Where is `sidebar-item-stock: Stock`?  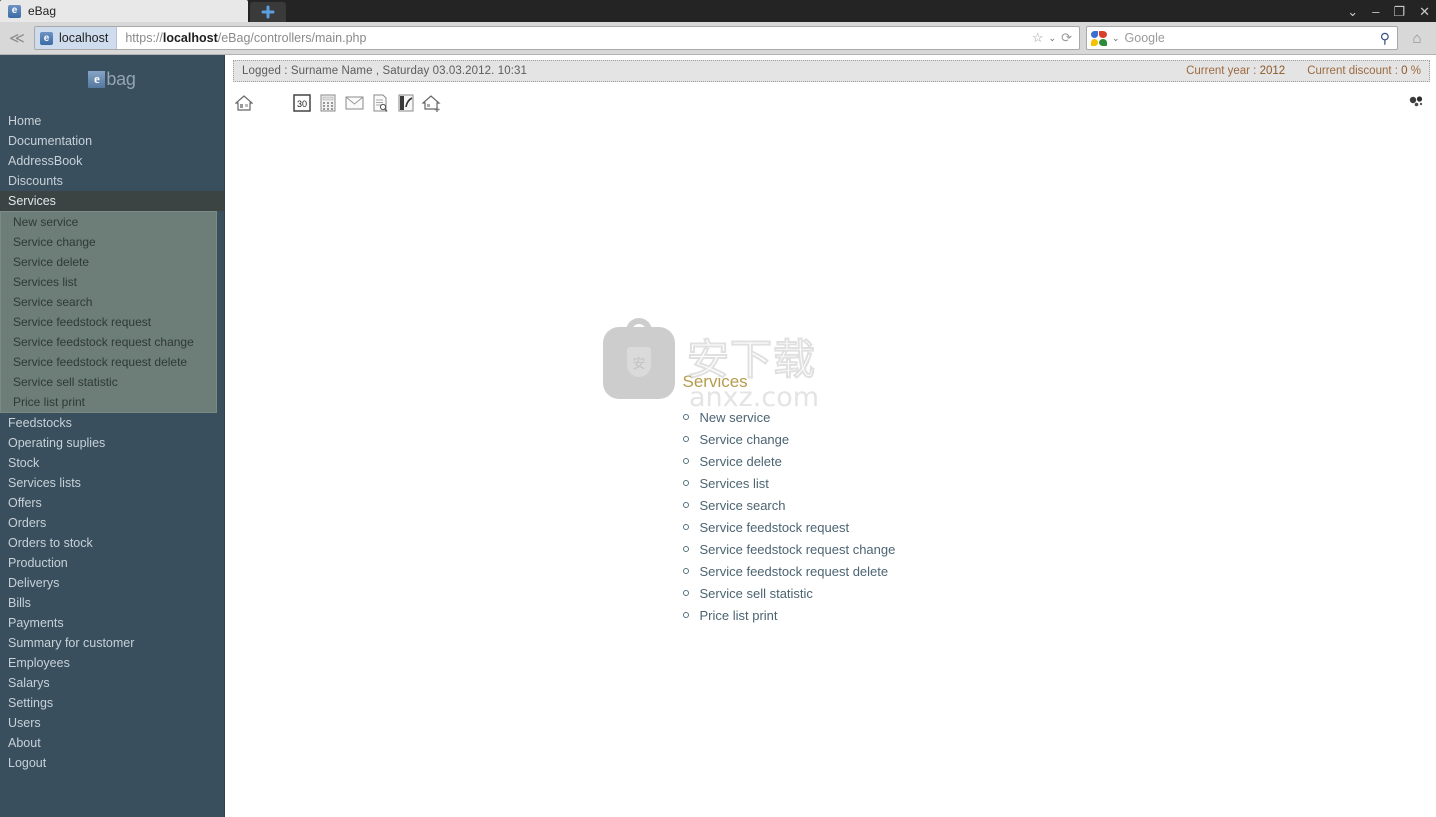 sidebar-item-stock: Stock is located at coordinates (112, 463).